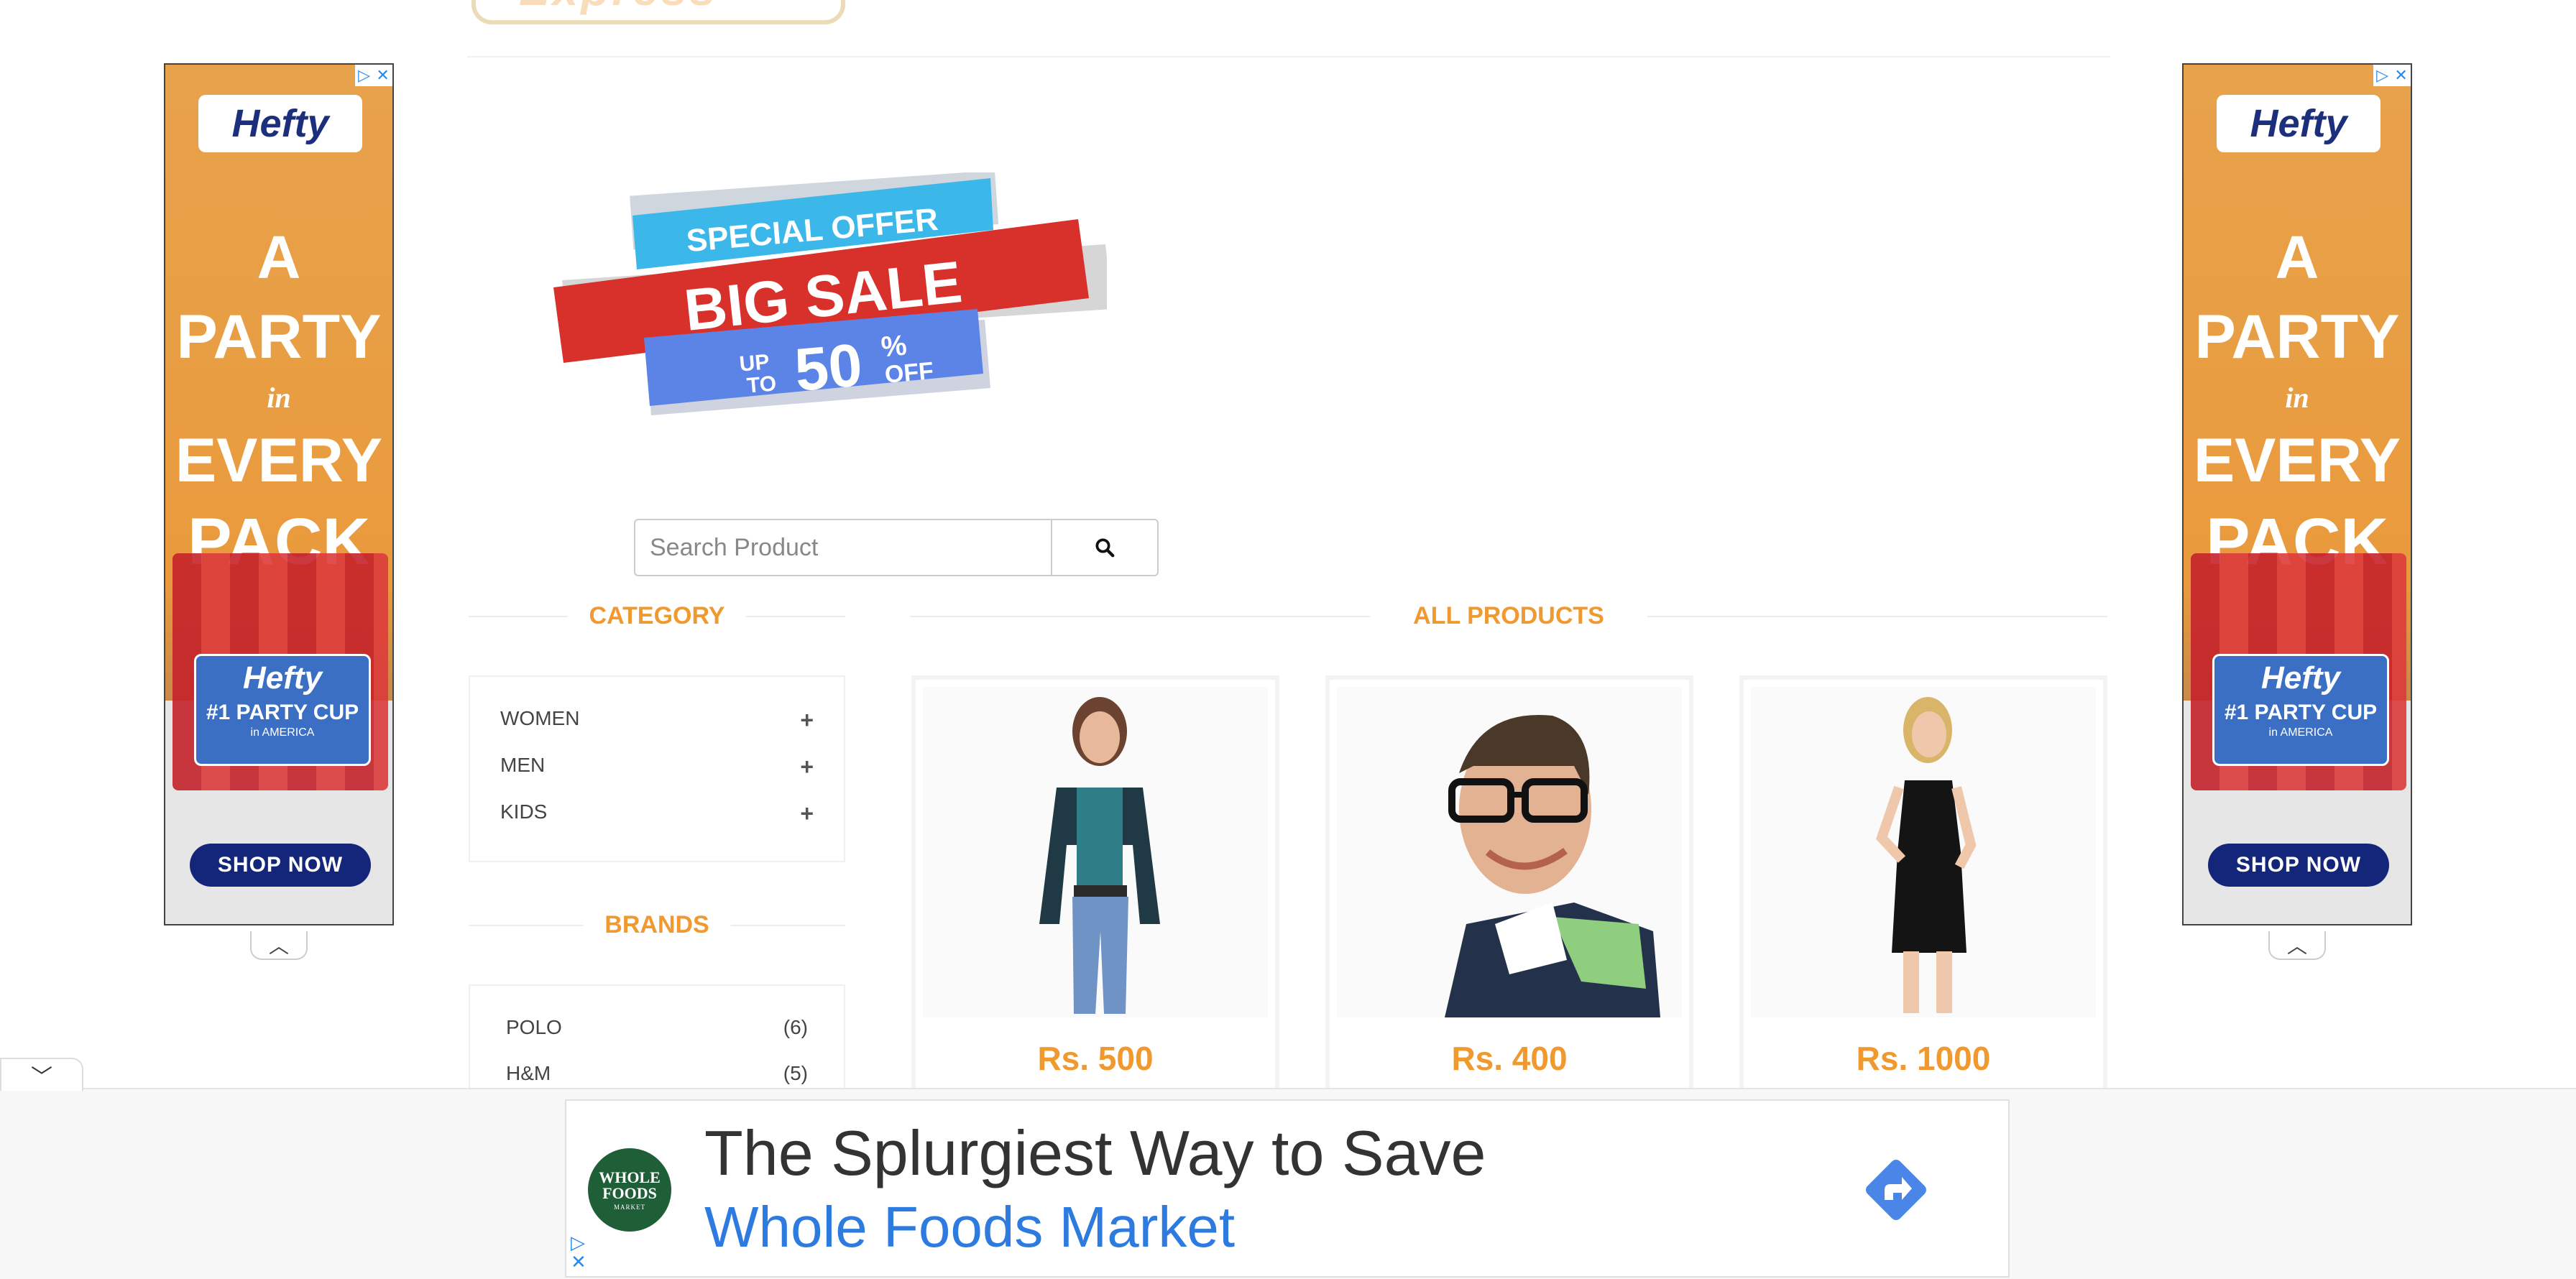 The height and width of the screenshot is (1279, 2576). I want to click on svg-text: TO, so click(762, 384).